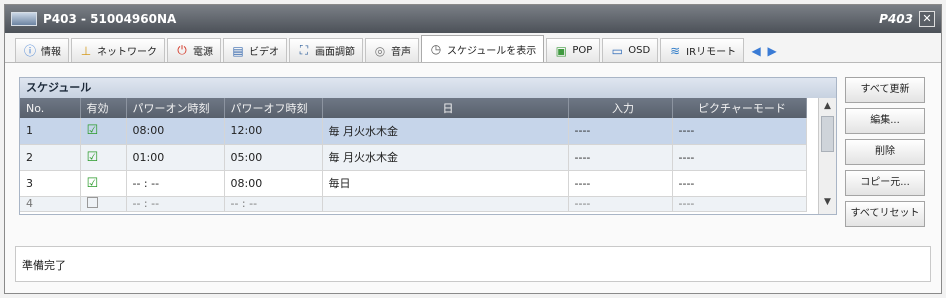  Describe the element at coordinates (436, 49) in the screenshot. I see `clock-icon: ◷` at that location.